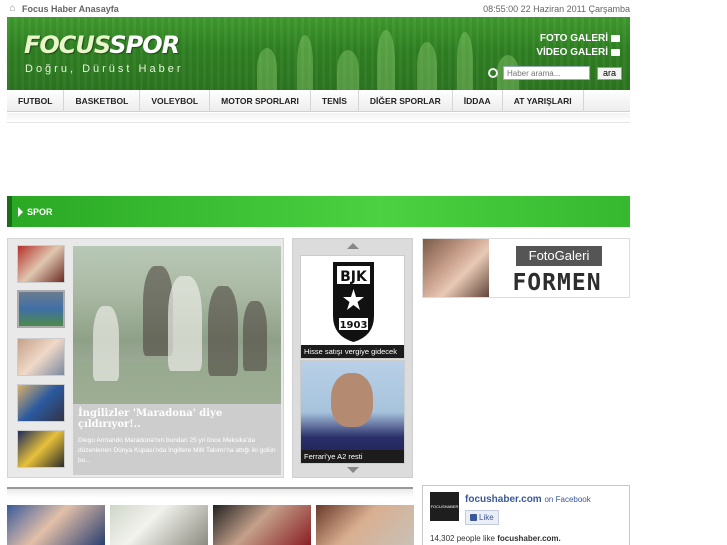 The width and height of the screenshot is (727, 545). What do you see at coordinates (353, 246) in the screenshot?
I see `scroll-up-arrow-icon` at bounding box center [353, 246].